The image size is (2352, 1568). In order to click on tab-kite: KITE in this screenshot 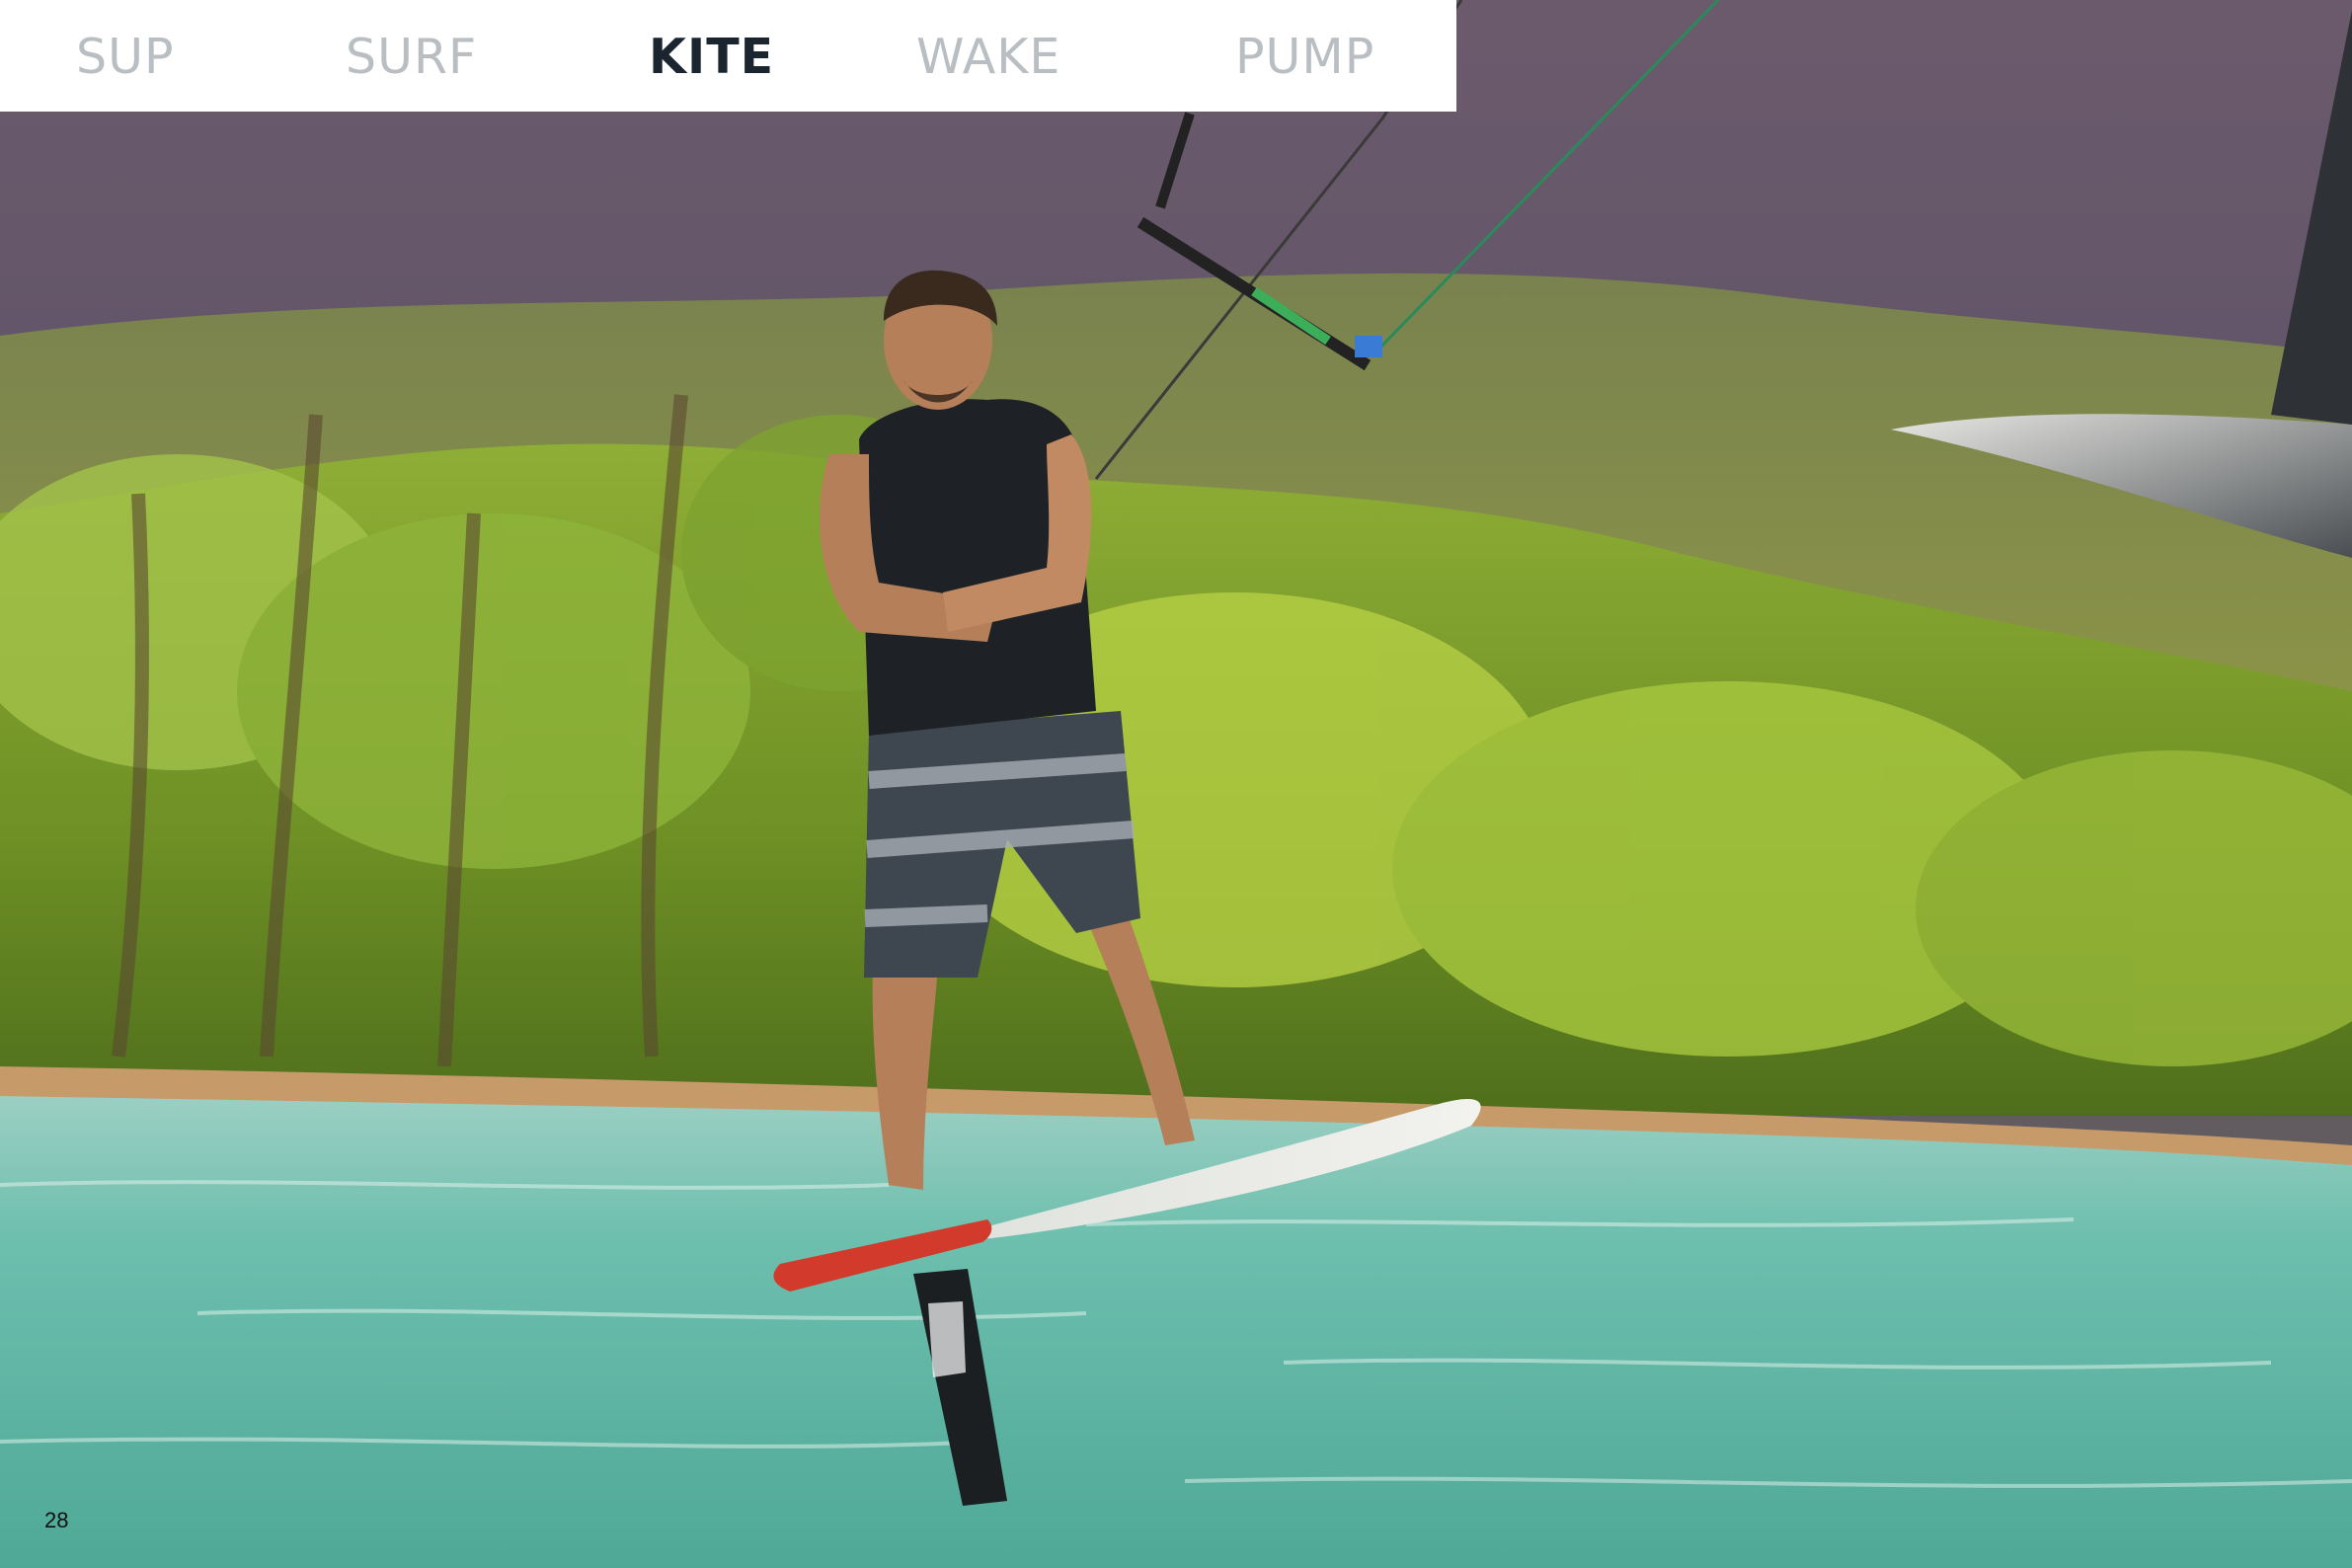, I will do `click(712, 57)`.